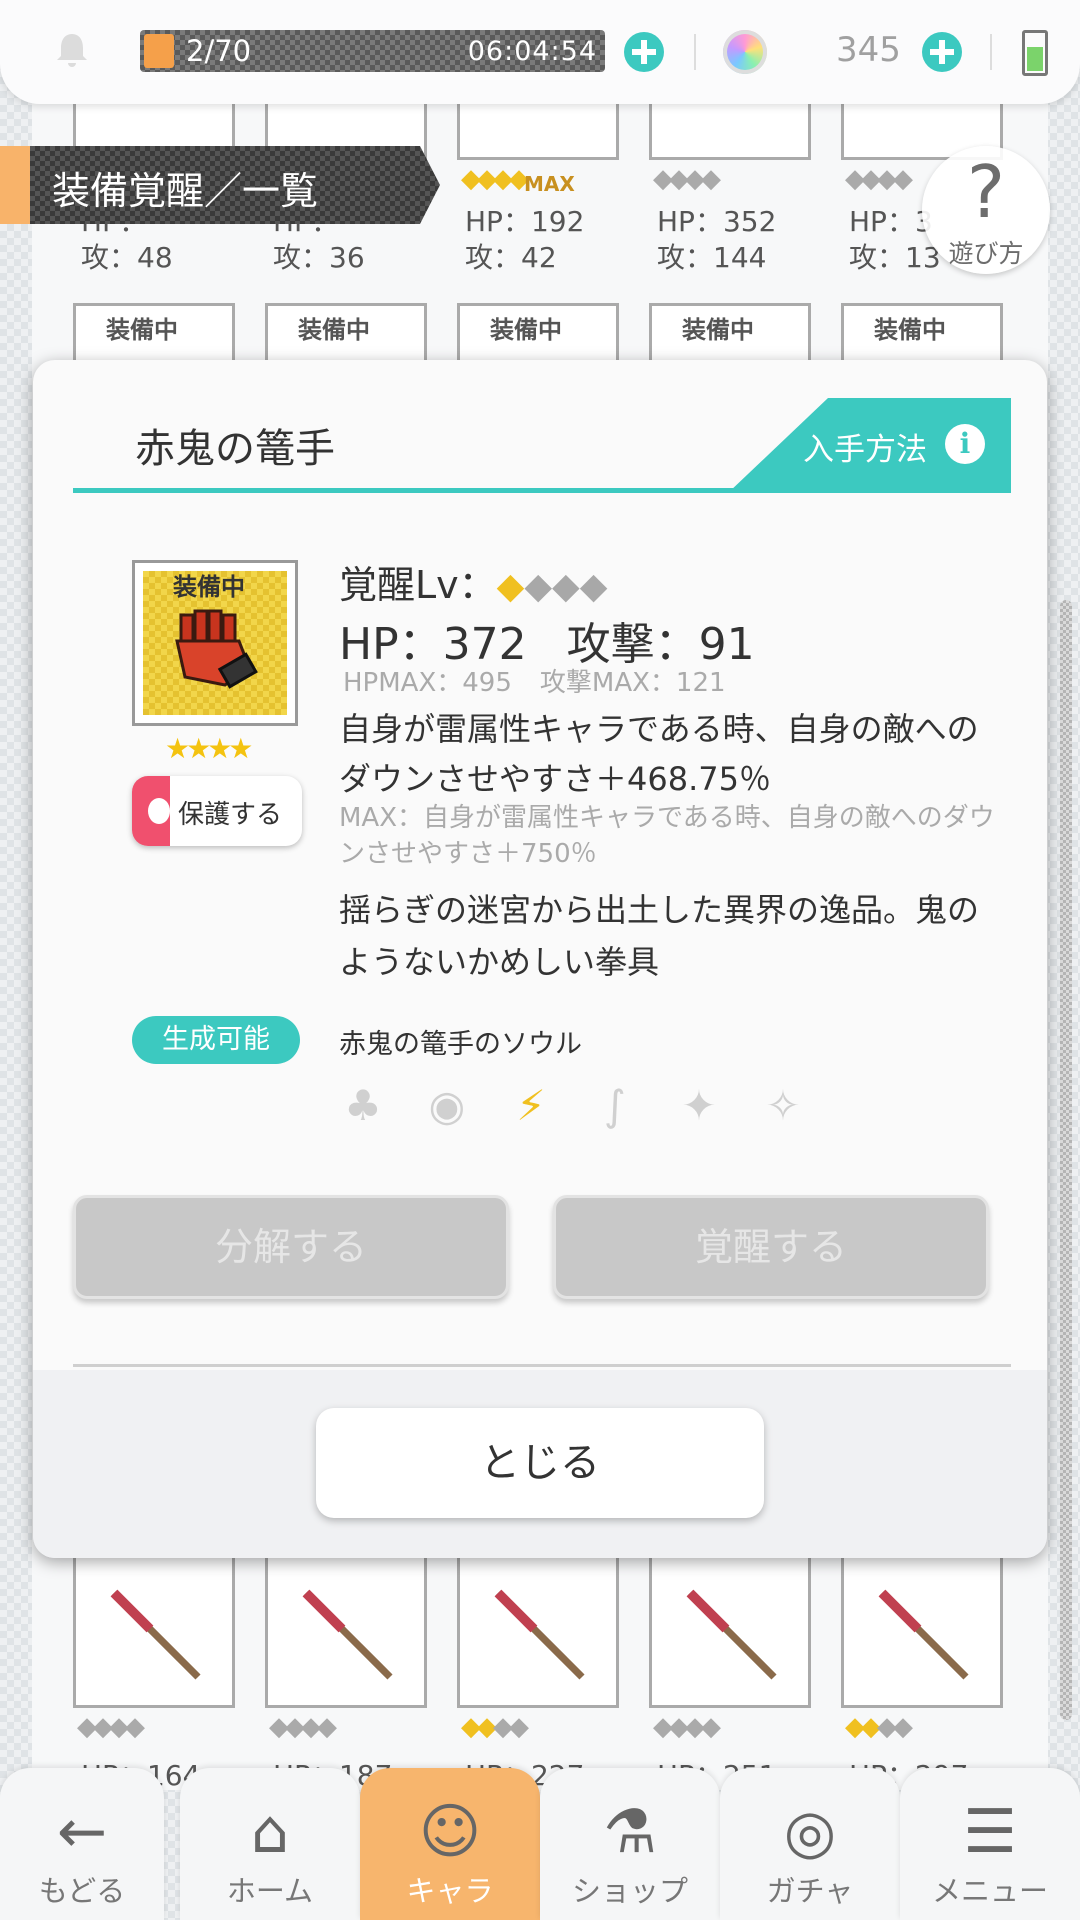 Image resolution: width=1080 pixels, height=1920 pixels. What do you see at coordinates (270, 1891) in the screenshot?
I see `nav-label: ホーム` at bounding box center [270, 1891].